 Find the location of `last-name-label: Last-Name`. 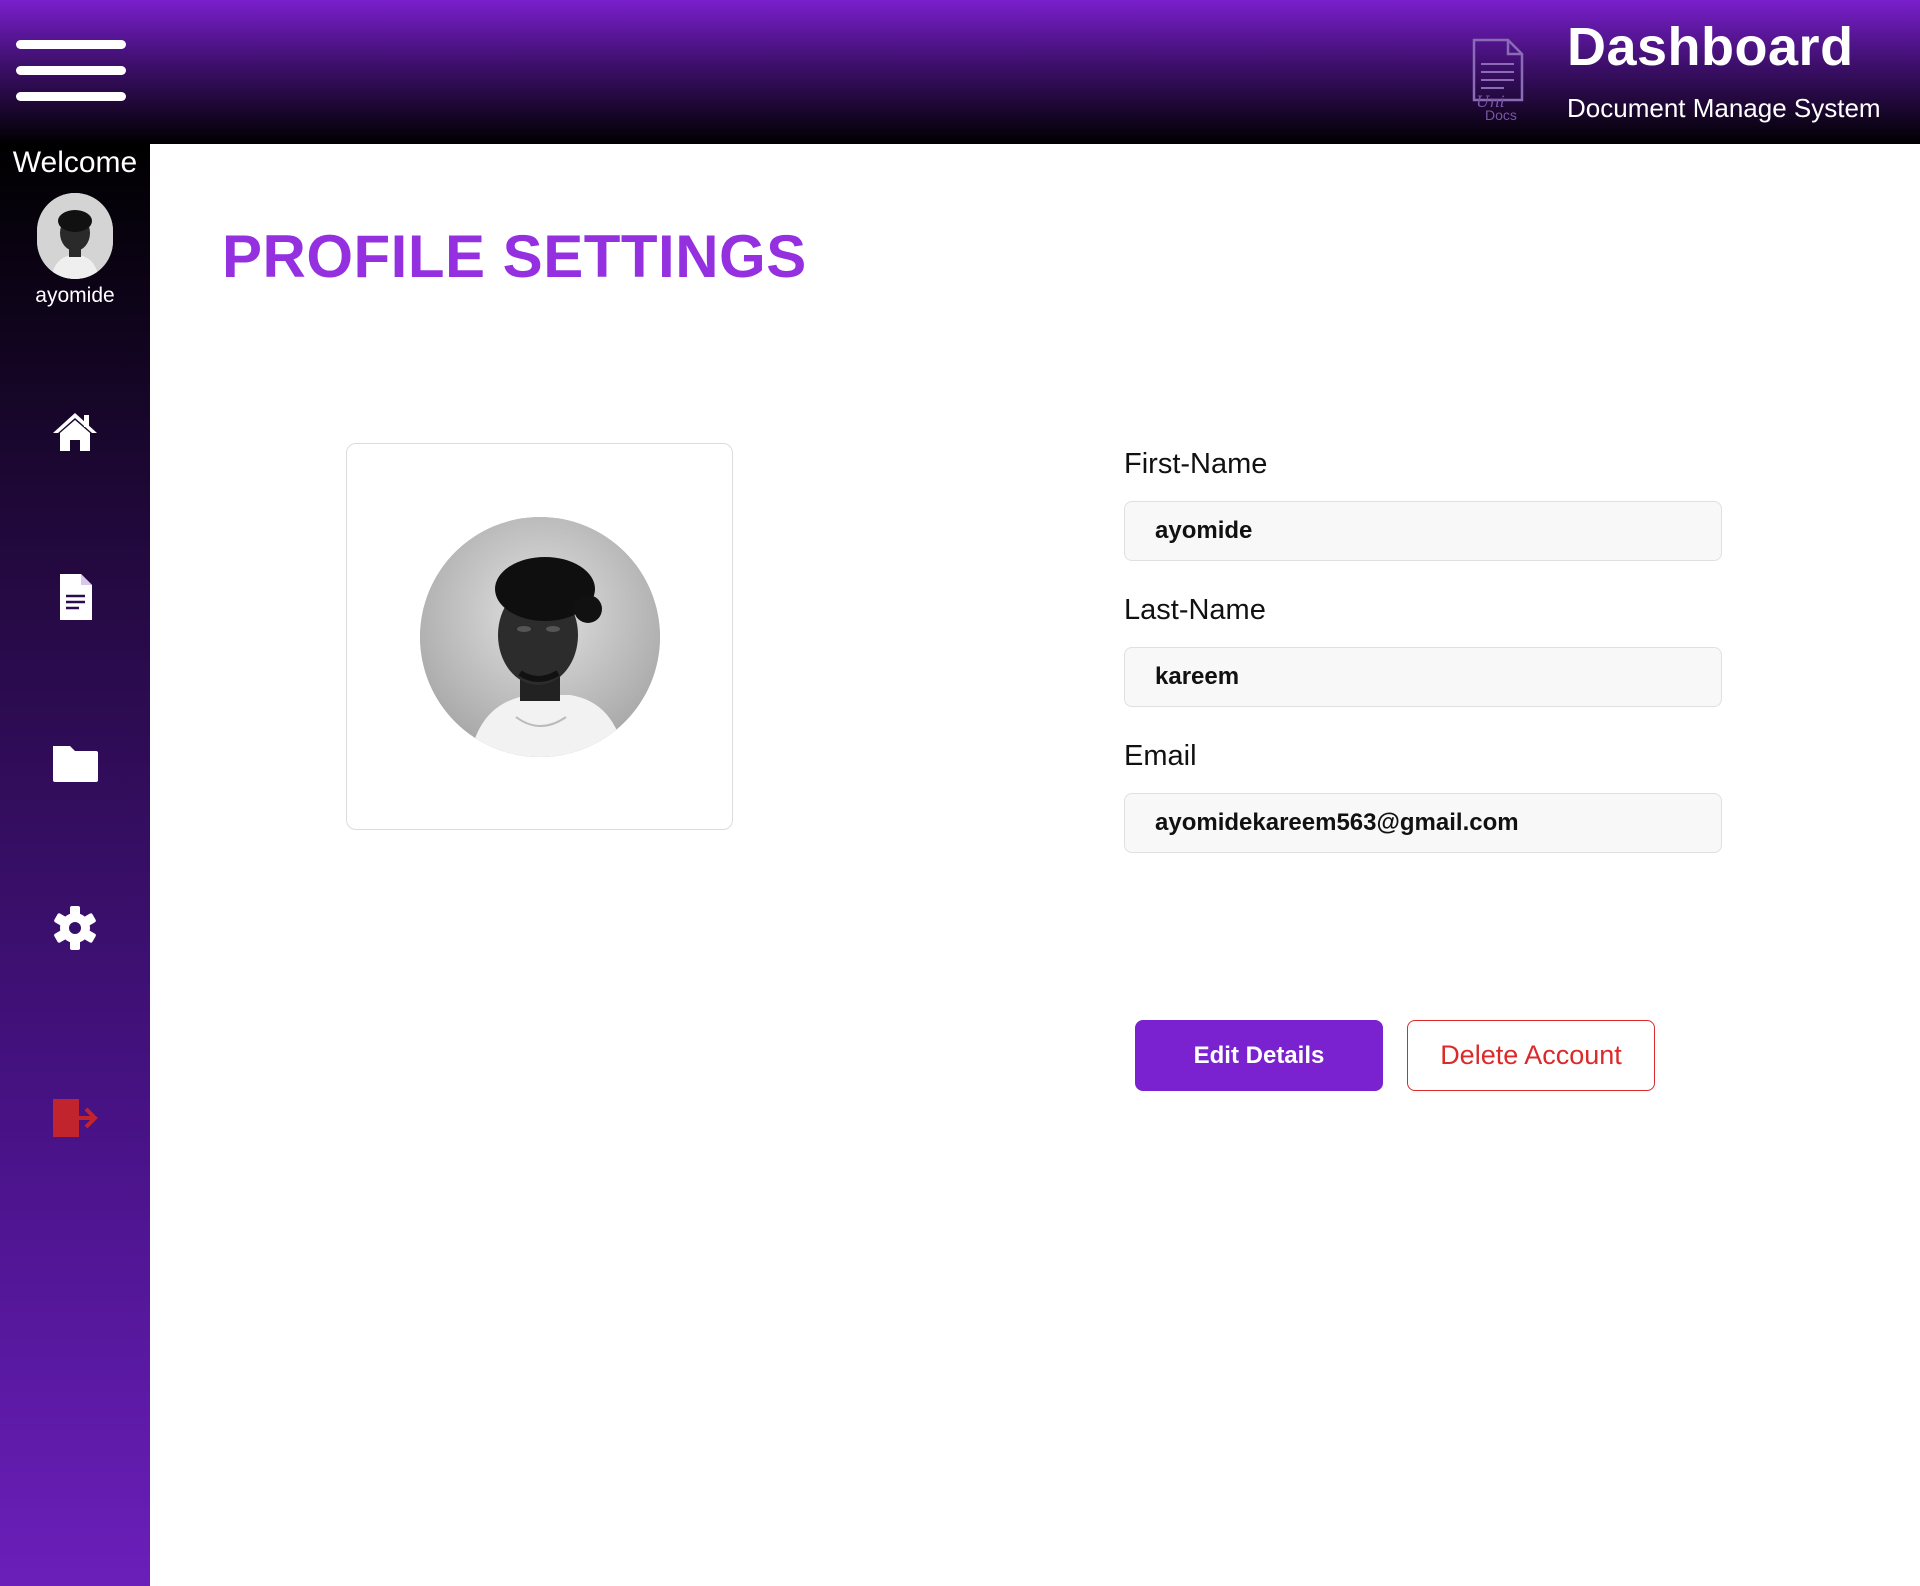

last-name-label: Last-Name is located at coordinates (1195, 610).